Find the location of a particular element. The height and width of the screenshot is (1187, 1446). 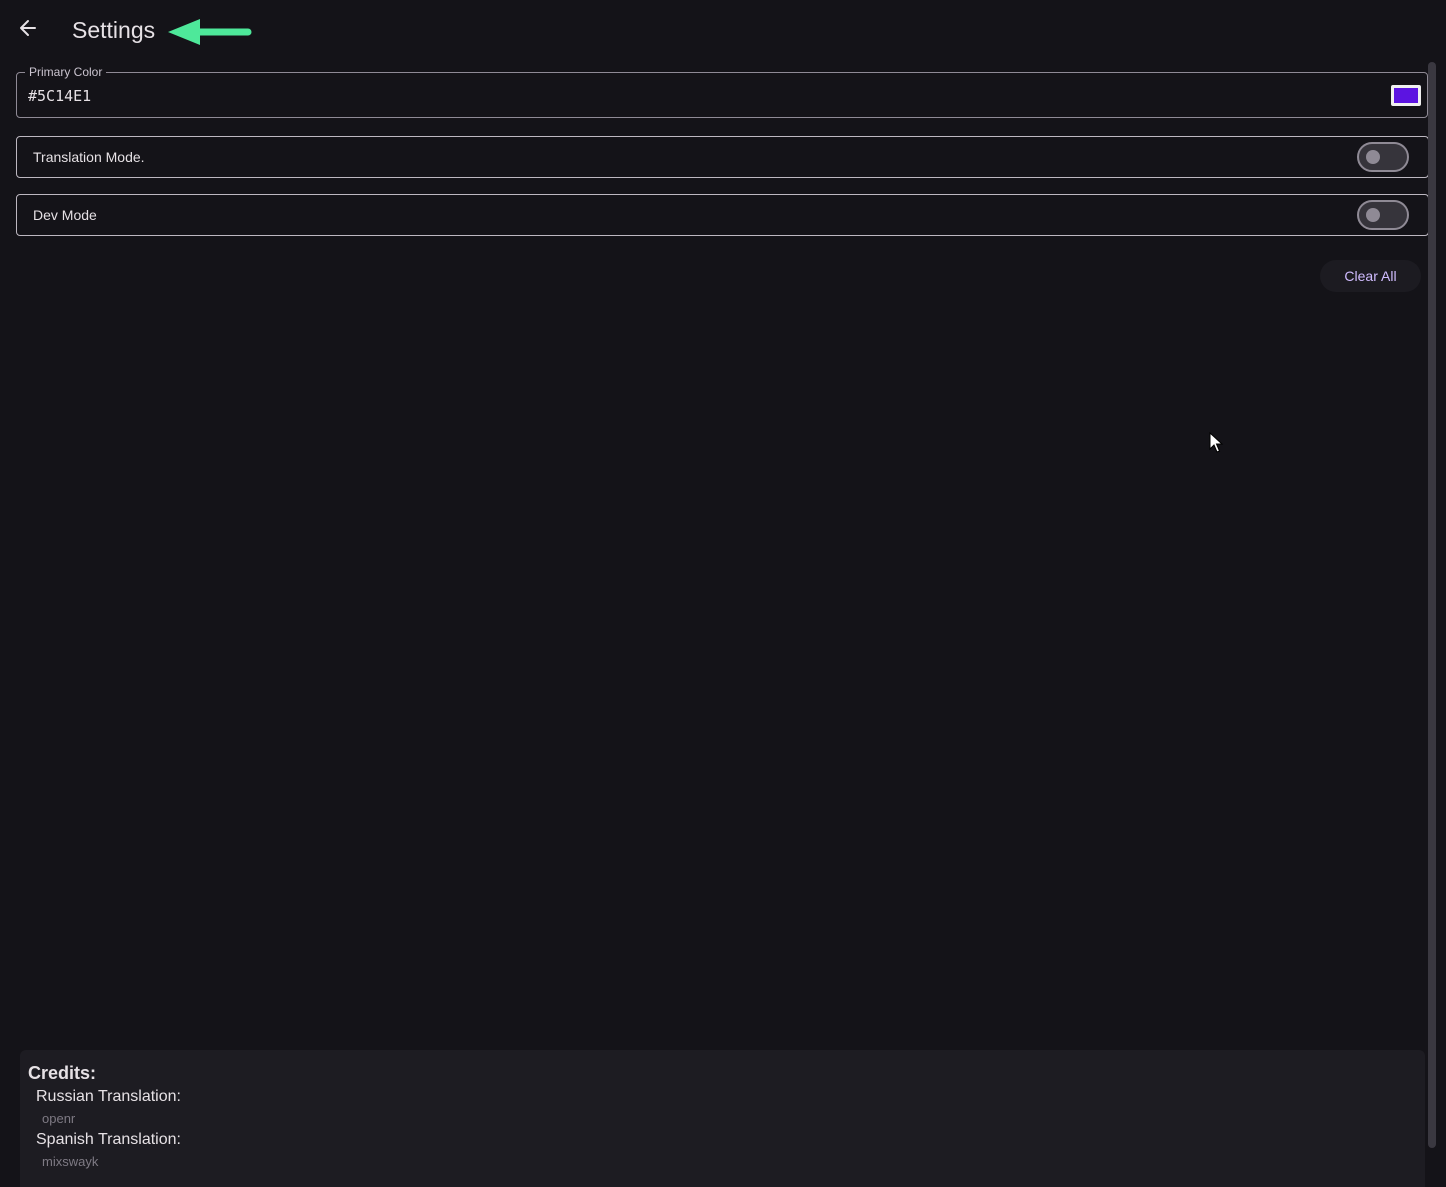

primary-color-field: Primary Color #5C14E1 is located at coordinates (722, 91).